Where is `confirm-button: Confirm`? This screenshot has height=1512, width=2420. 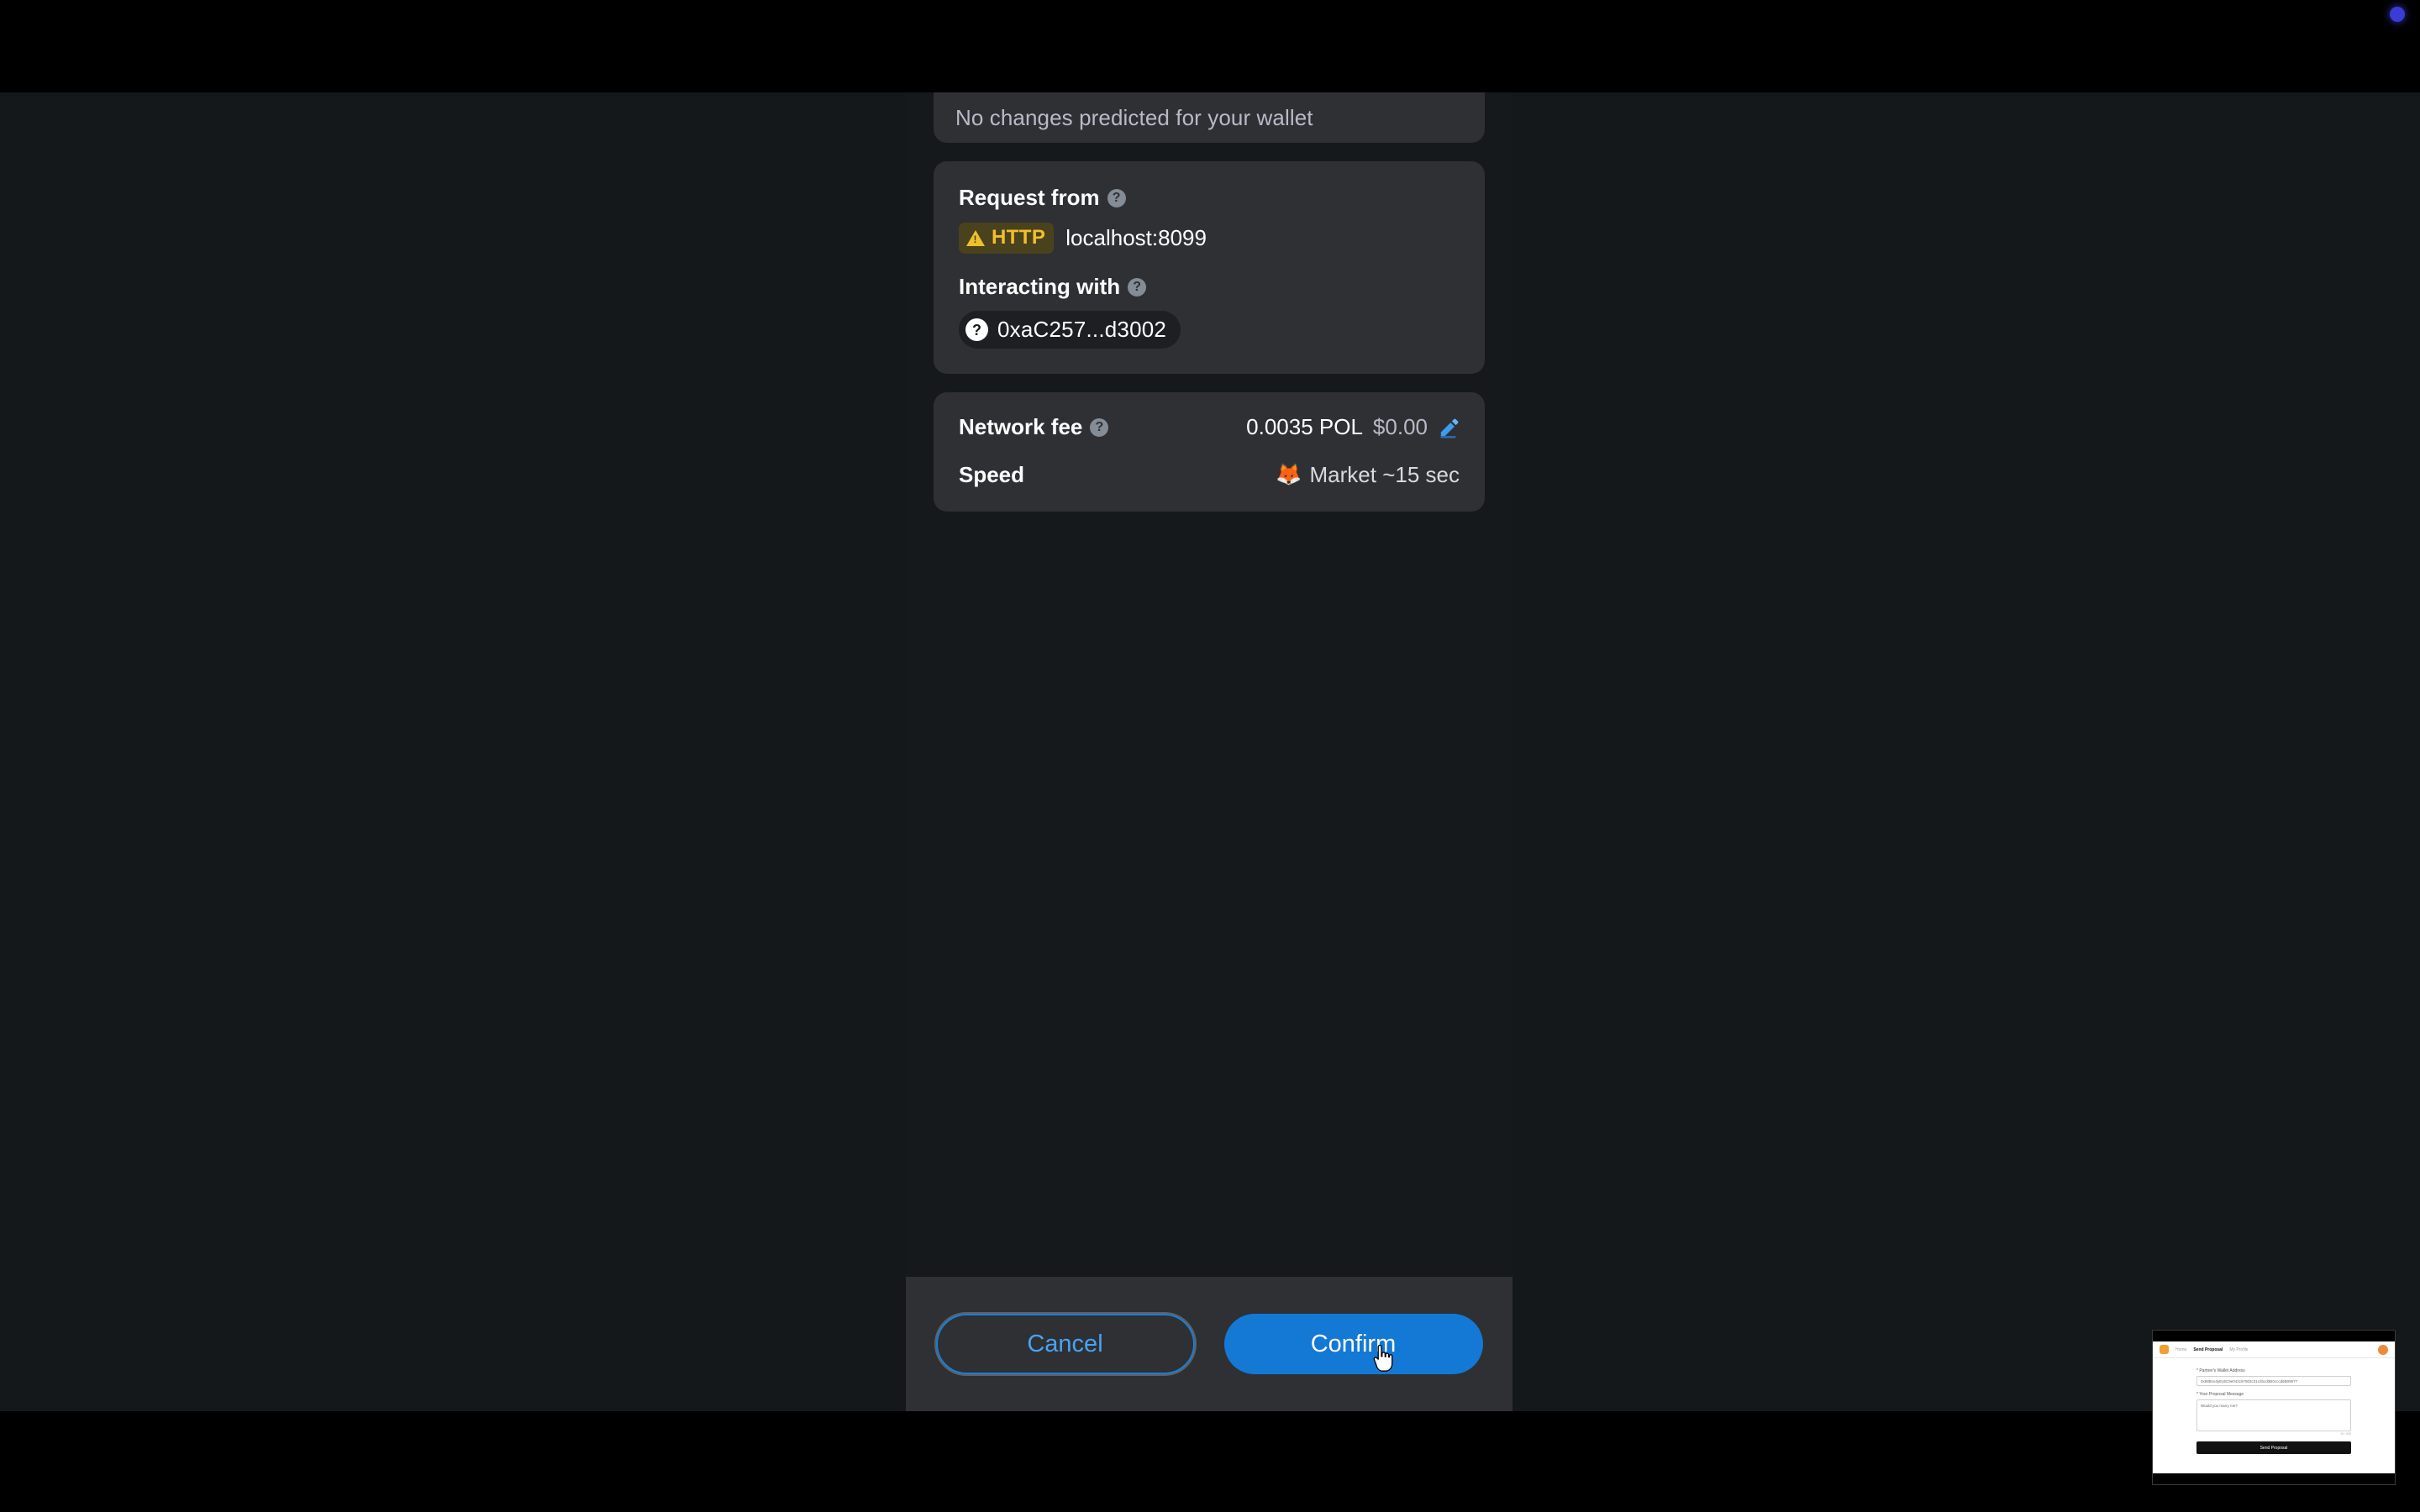
confirm-button: Confirm is located at coordinates (1353, 1344).